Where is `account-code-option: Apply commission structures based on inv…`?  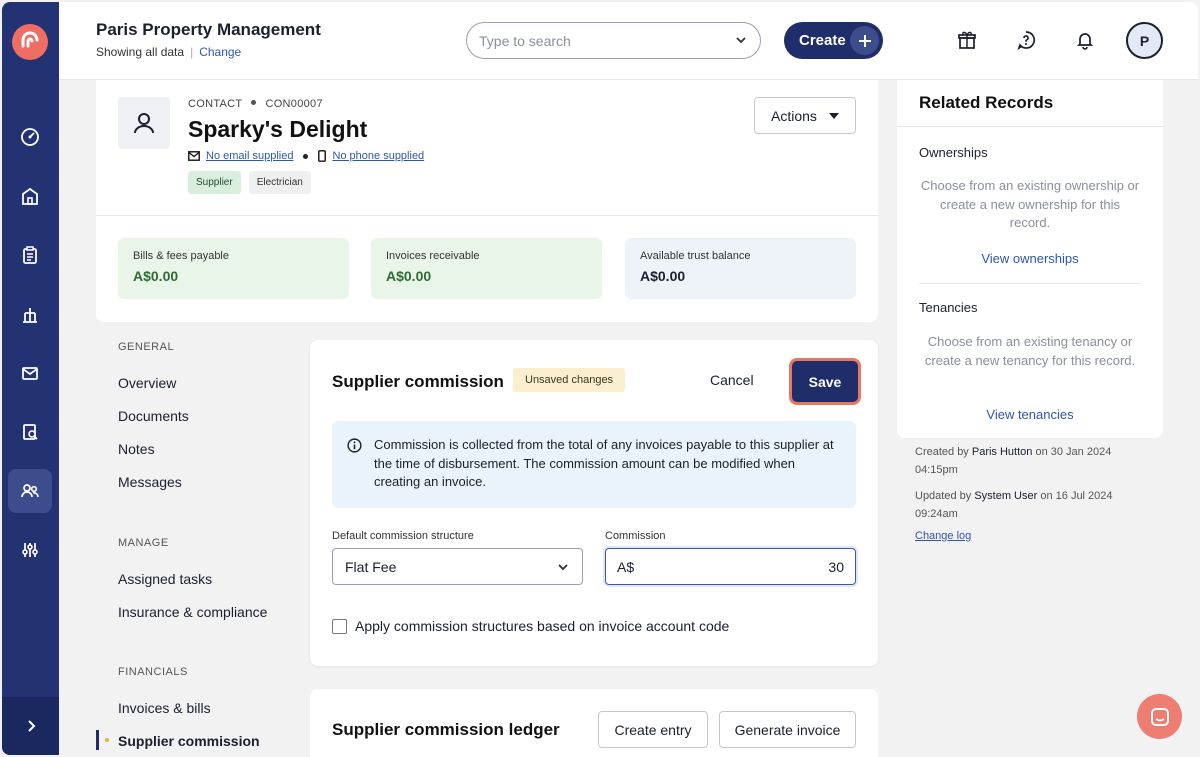 account-code-option: Apply commission structures based on inv… is located at coordinates (530, 626).